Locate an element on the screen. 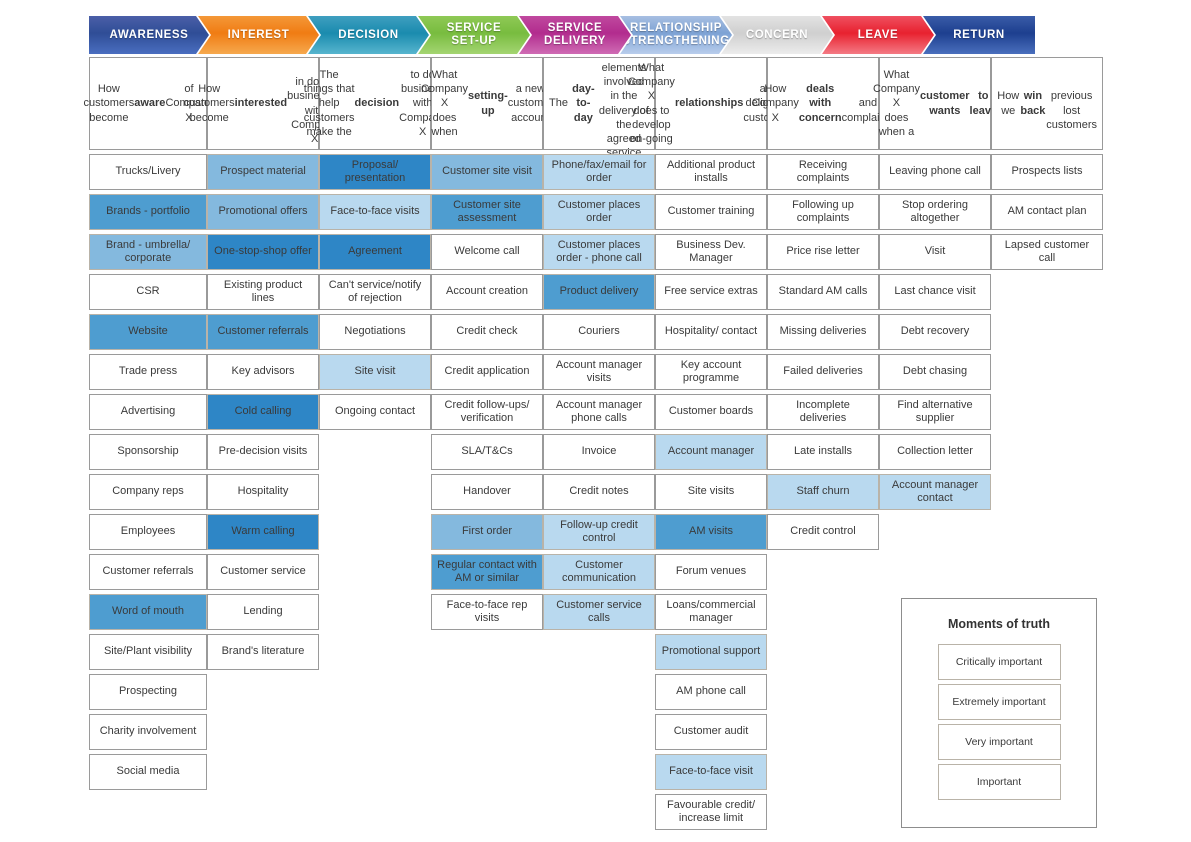 This screenshot has width=1191, height=842. touchpoint-cell: Can't service/notify of rejection is located at coordinates (375, 292).